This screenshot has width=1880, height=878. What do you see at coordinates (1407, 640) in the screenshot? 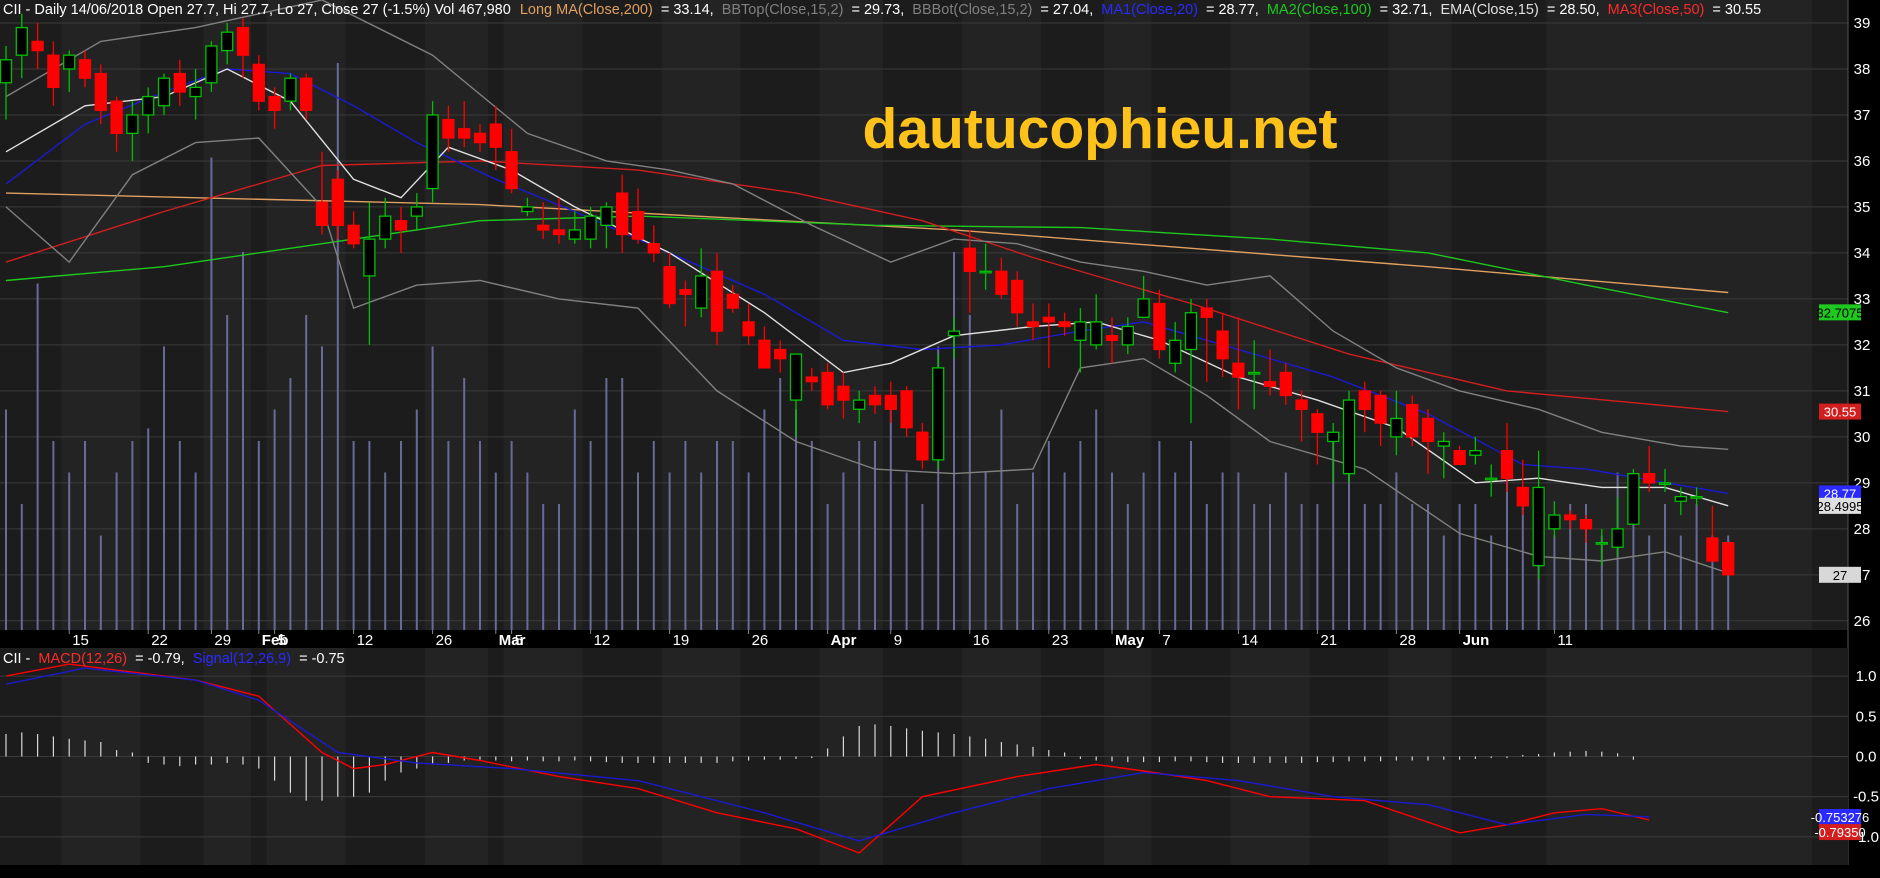
I see `date-tick-label: 28` at bounding box center [1407, 640].